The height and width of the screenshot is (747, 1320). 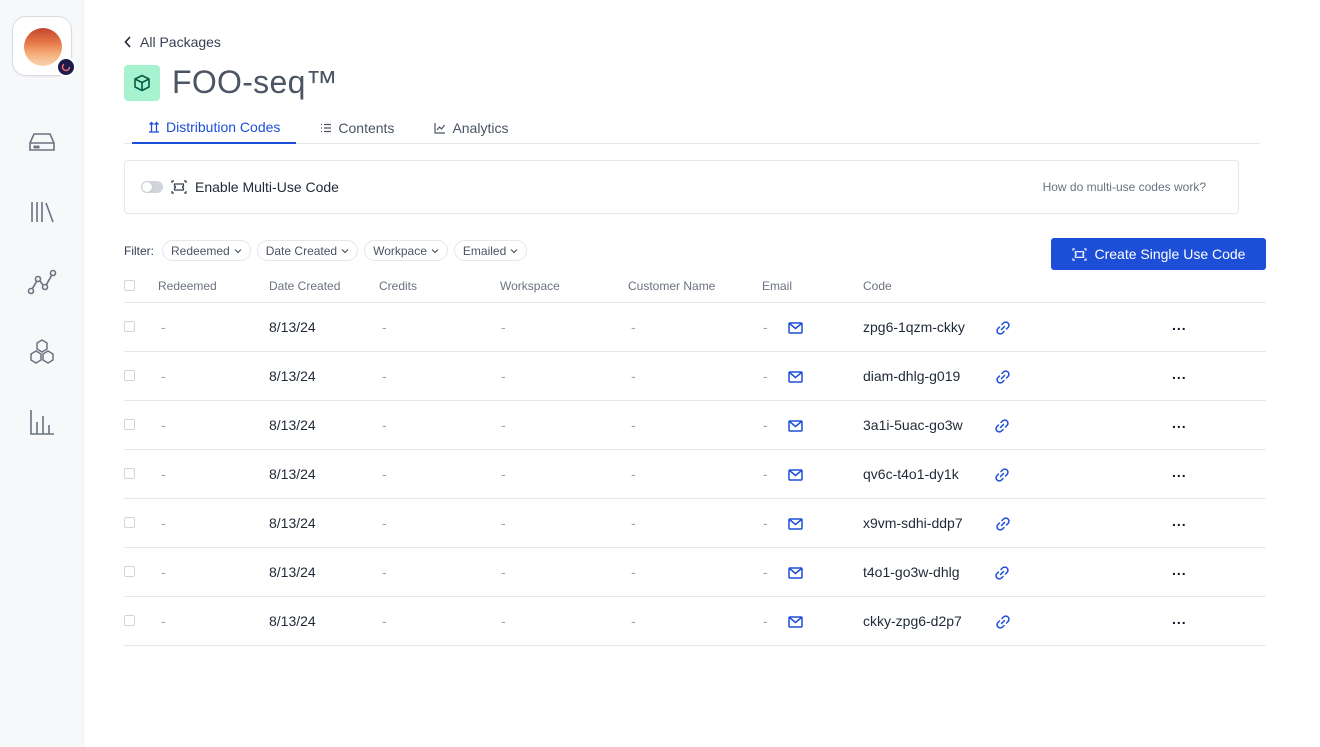 I want to click on tab-analytics: Analytics, so click(x=471, y=128).